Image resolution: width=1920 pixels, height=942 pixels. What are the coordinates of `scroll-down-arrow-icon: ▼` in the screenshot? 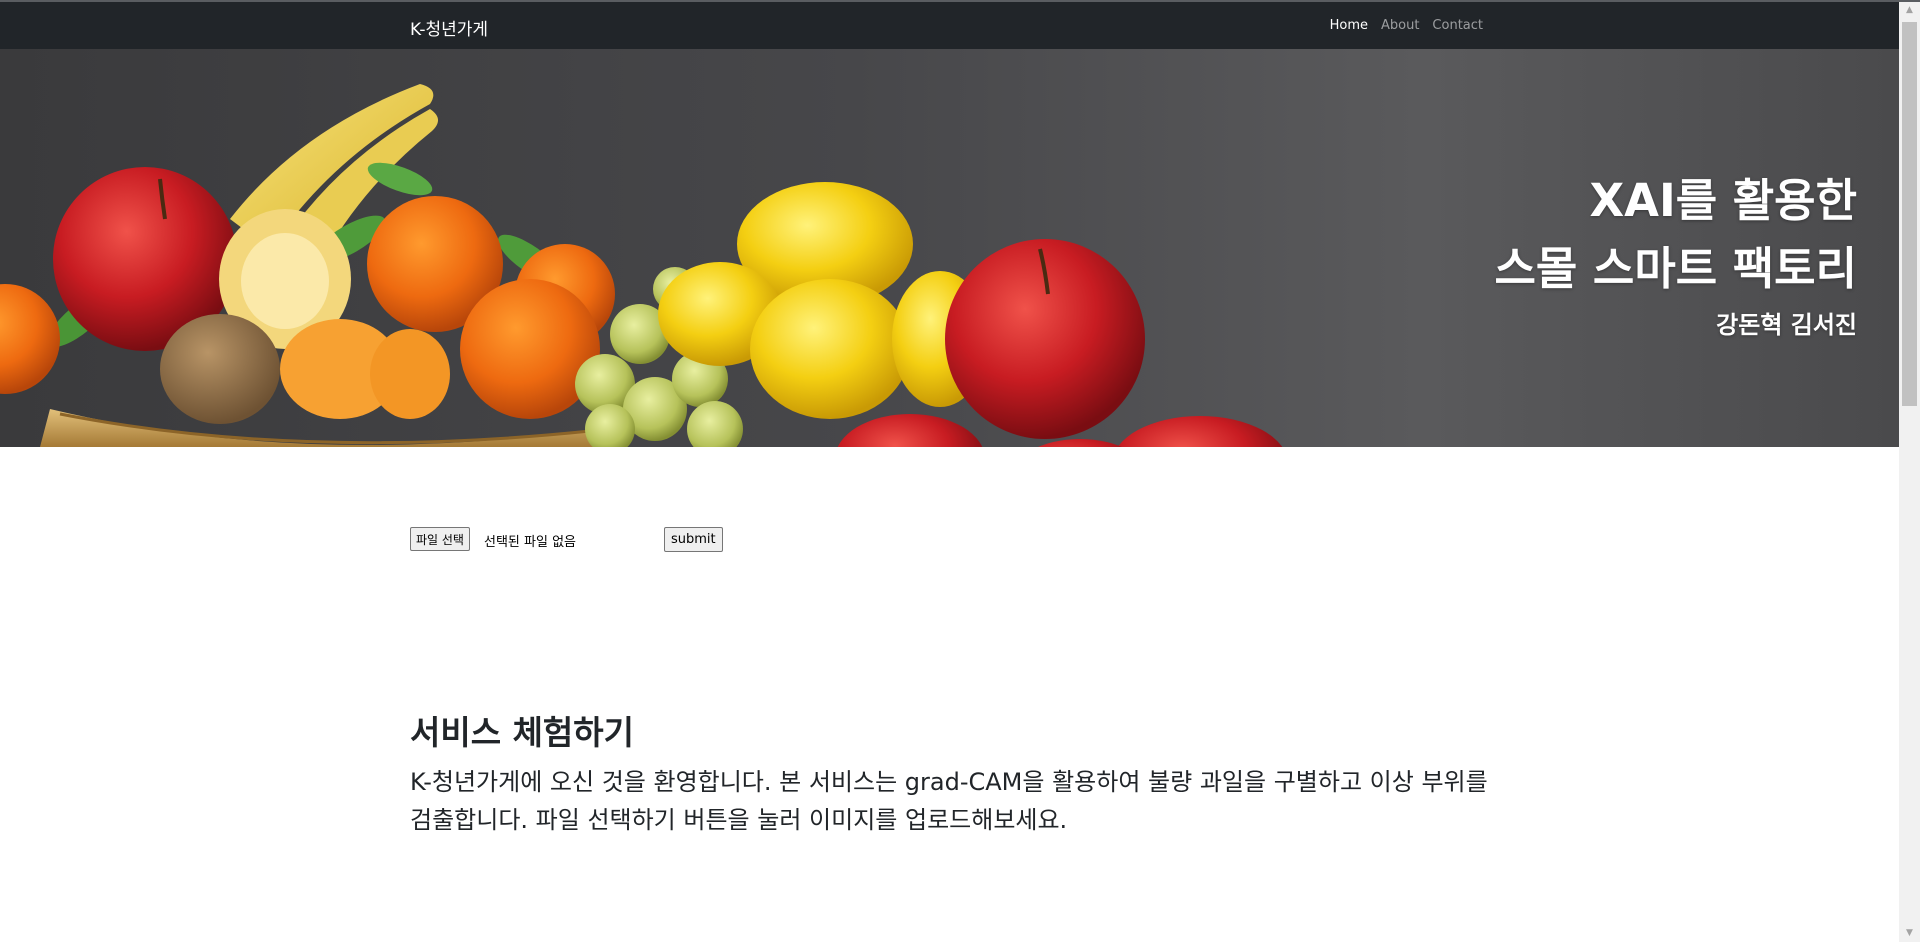 It's located at (1909, 933).